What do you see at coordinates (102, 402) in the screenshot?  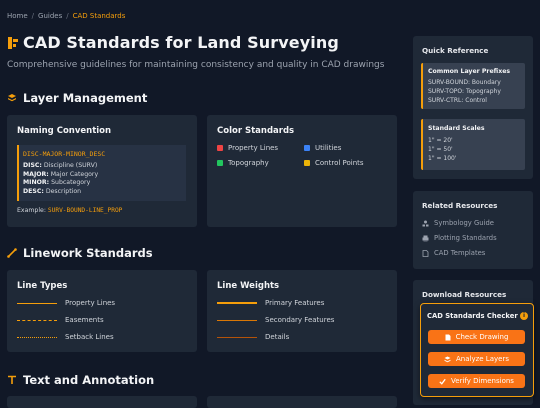 I see `text-card-left` at bounding box center [102, 402].